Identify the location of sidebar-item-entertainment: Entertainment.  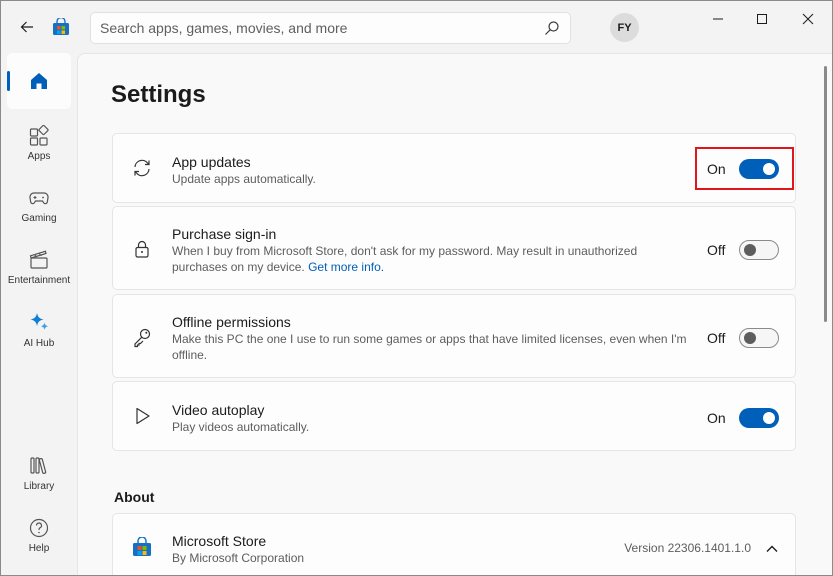
(39, 267).